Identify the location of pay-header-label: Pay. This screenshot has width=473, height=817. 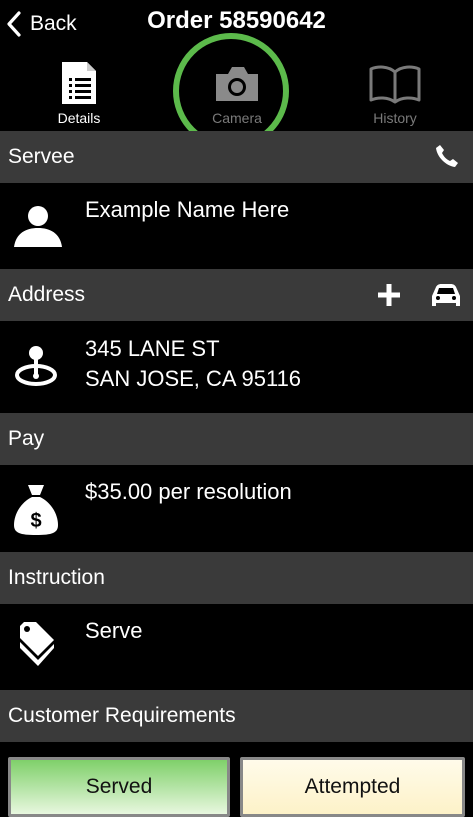
(26, 438).